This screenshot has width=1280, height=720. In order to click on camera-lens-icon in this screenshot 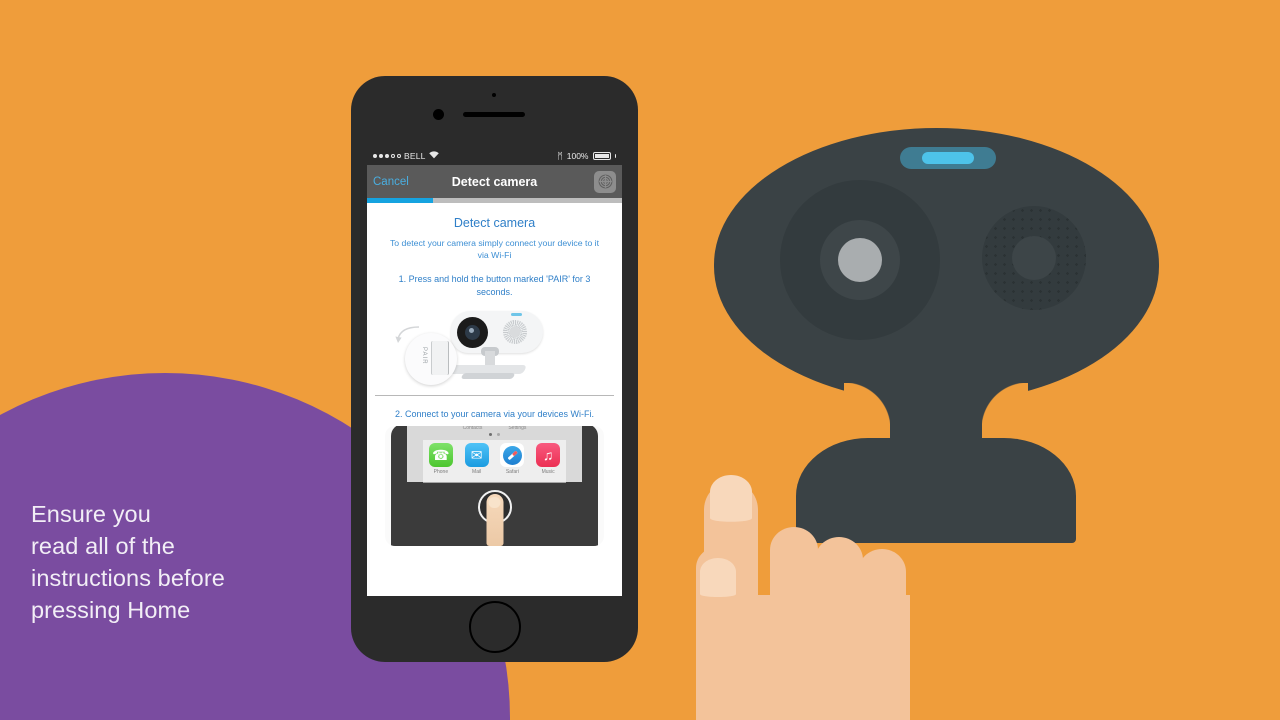, I will do `click(472, 332)`.